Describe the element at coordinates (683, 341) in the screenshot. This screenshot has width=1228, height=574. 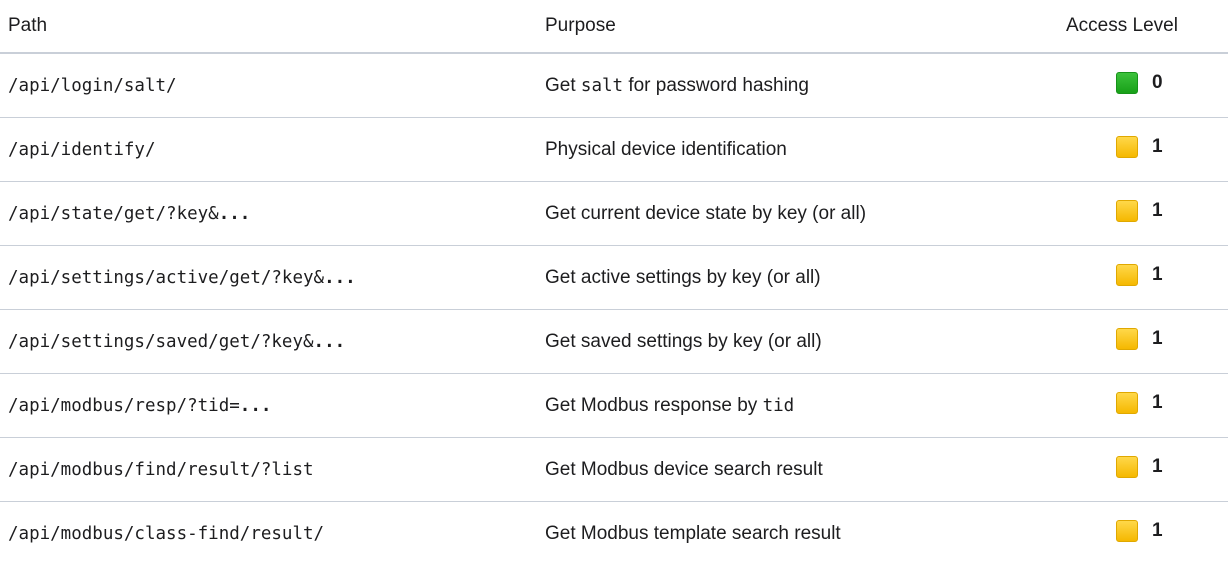
I see `purpose-text: Get saved settings by key (or all)` at that location.